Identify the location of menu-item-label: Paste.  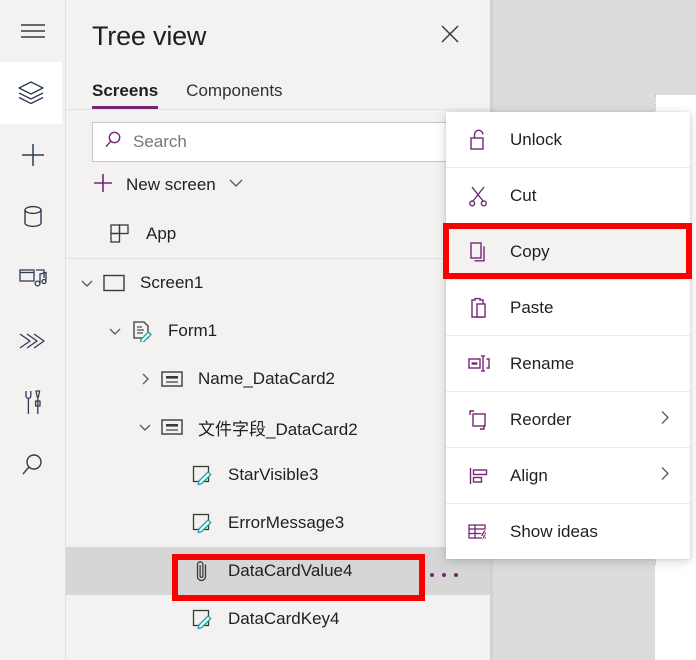
(532, 307).